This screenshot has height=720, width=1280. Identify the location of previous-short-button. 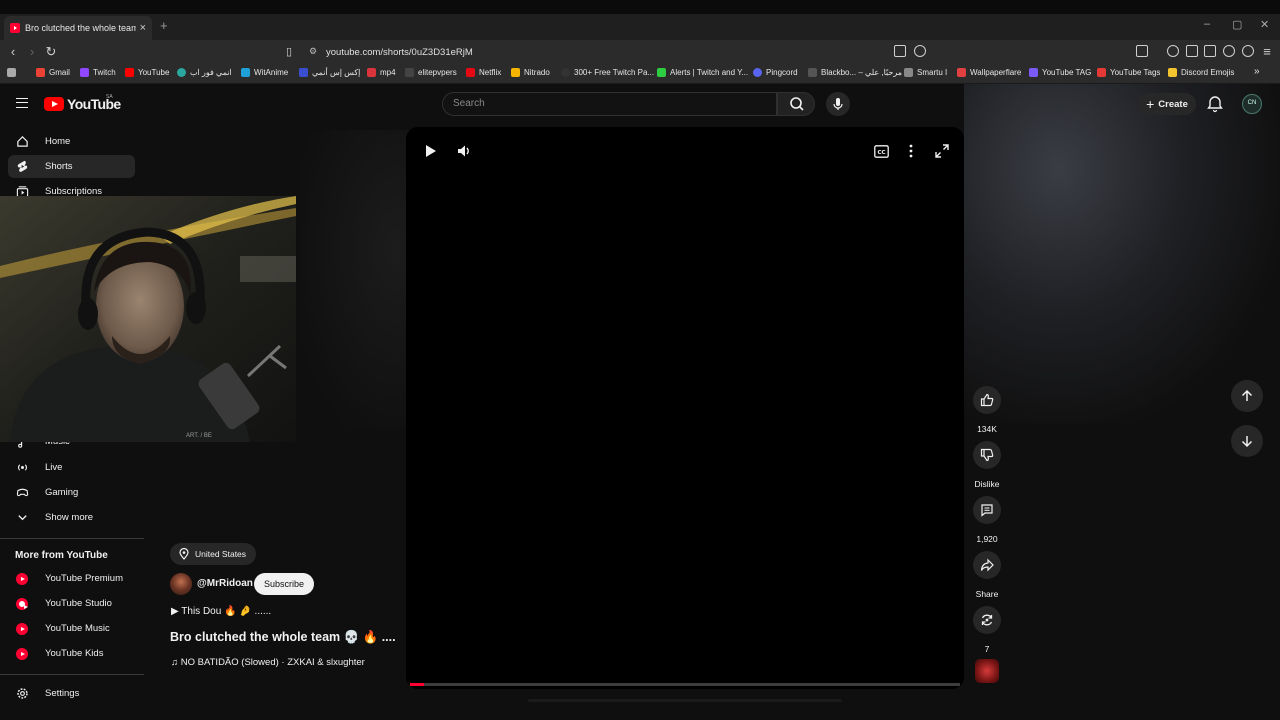
(1247, 396).